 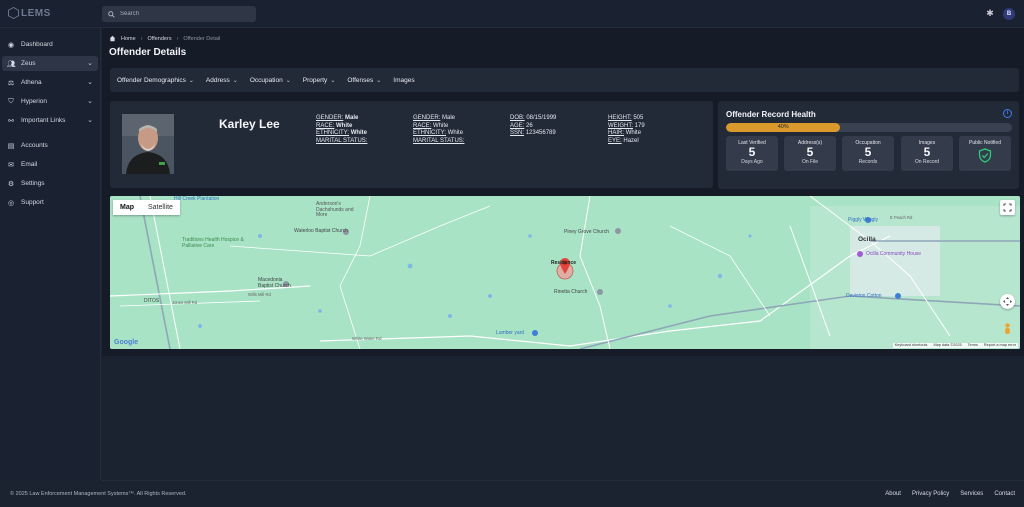 What do you see at coordinates (971, 494) in the screenshot?
I see `footer-link-services: Services` at bounding box center [971, 494].